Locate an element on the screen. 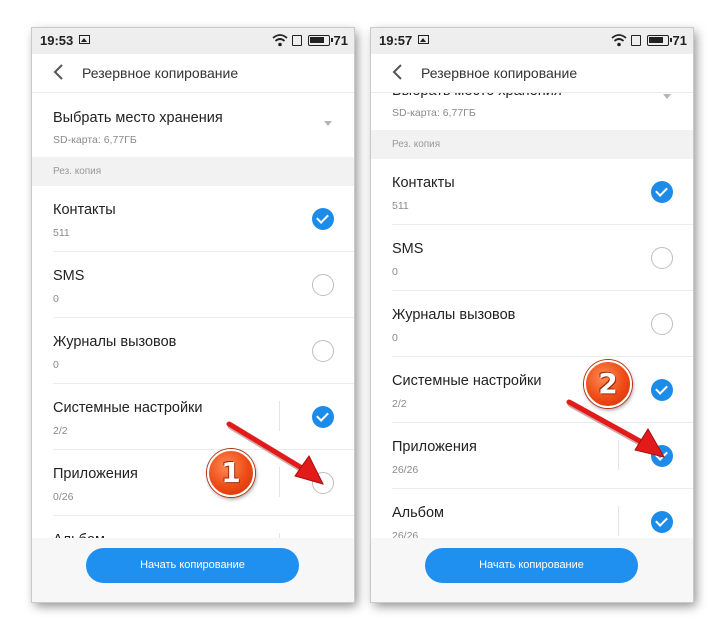  storage-location-selector: Выбрать место хранения SD-карта: 6,77ГБ is located at coordinates (193, 125).